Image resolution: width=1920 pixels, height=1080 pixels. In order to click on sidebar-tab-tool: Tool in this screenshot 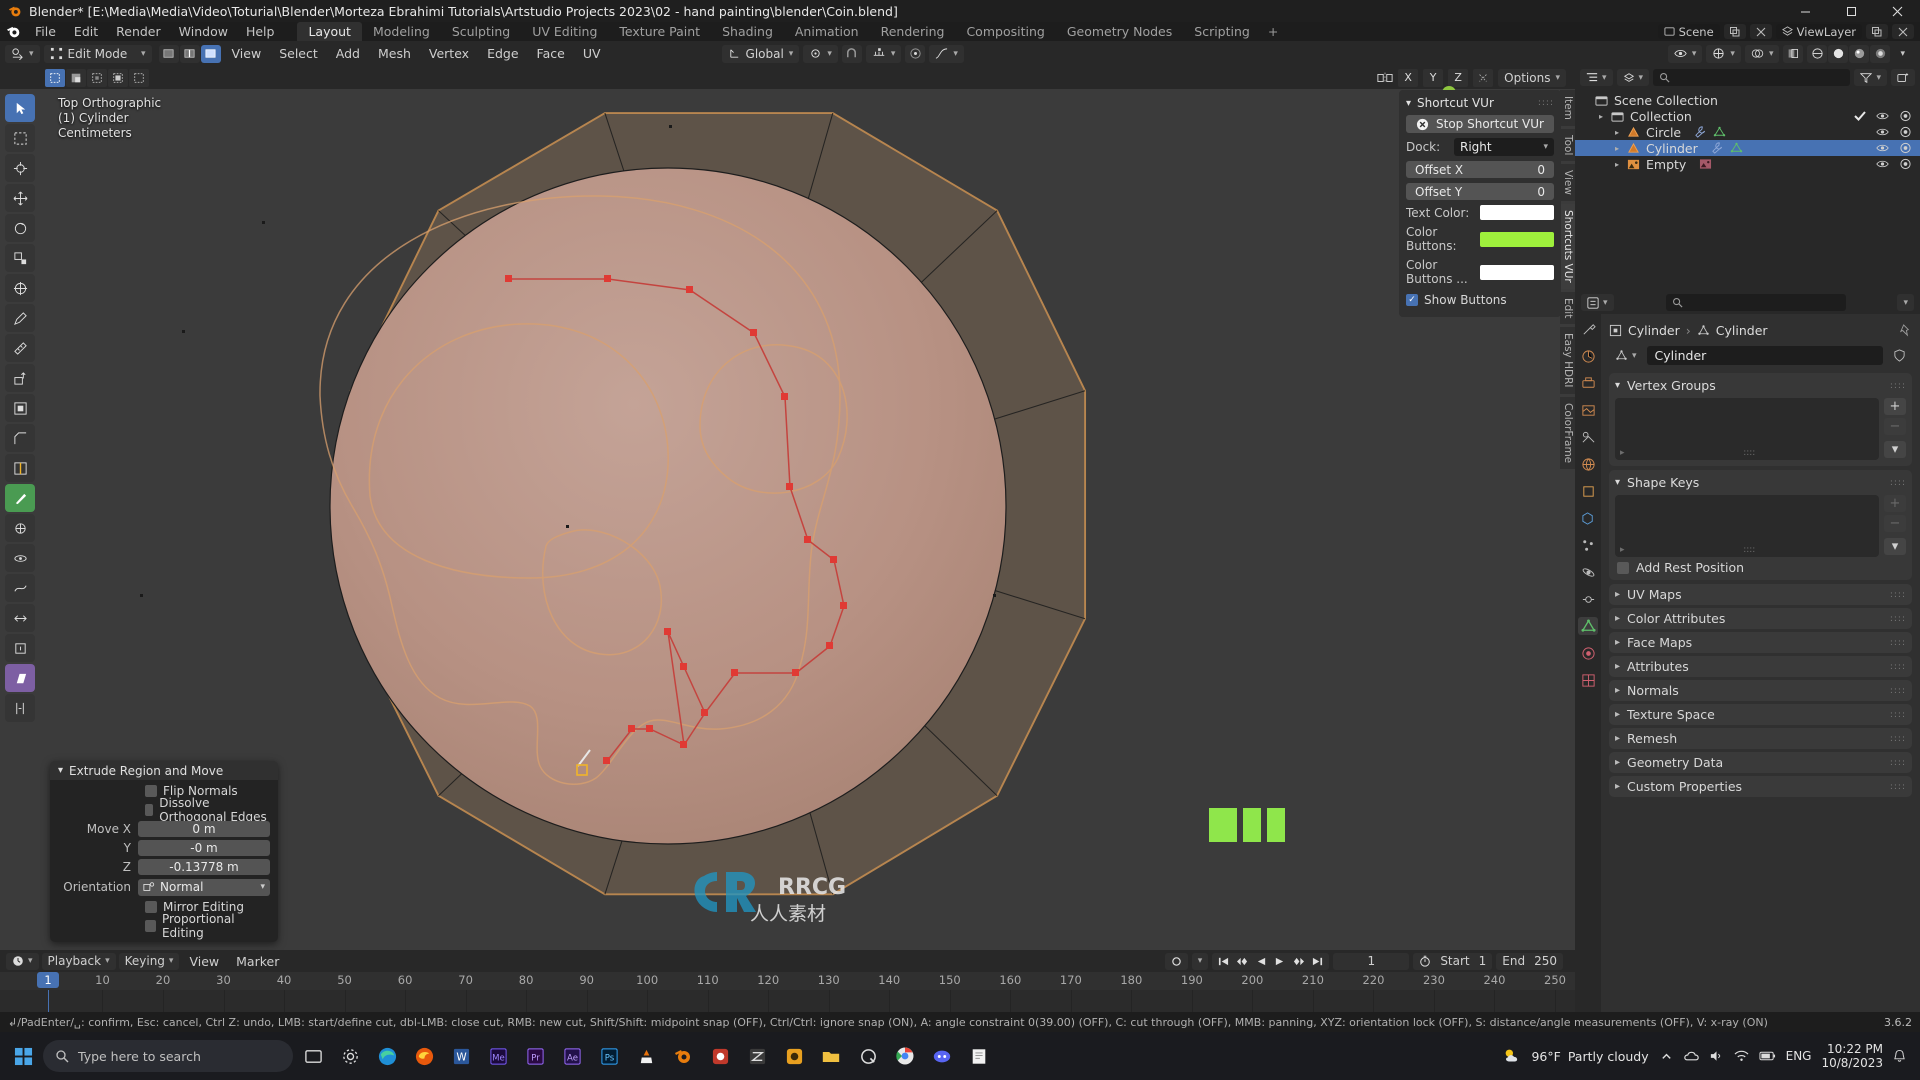, I will do `click(1567, 145)`.